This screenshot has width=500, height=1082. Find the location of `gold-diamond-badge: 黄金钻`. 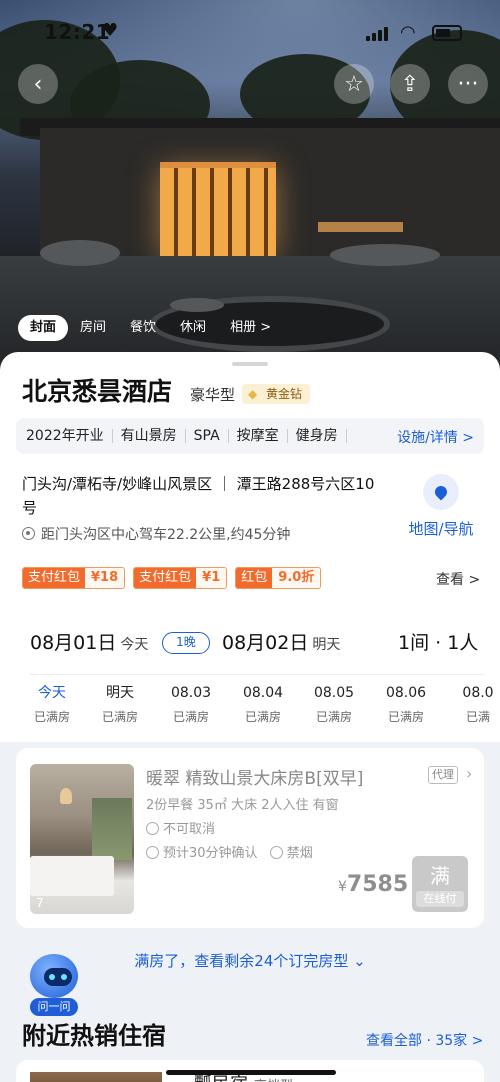

gold-diamond-badge: 黄金钻 is located at coordinates (276, 394).